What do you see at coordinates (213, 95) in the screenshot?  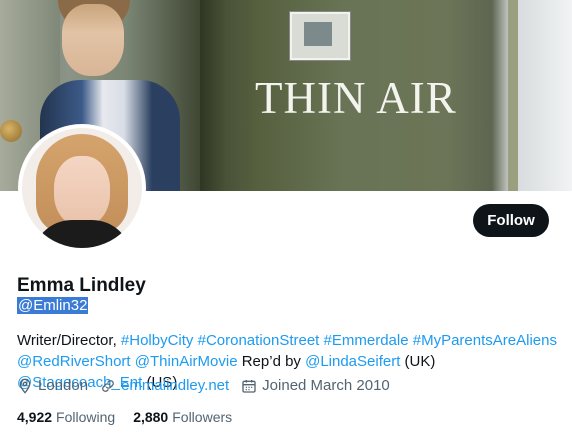 I see `banner-door-frame` at bounding box center [213, 95].